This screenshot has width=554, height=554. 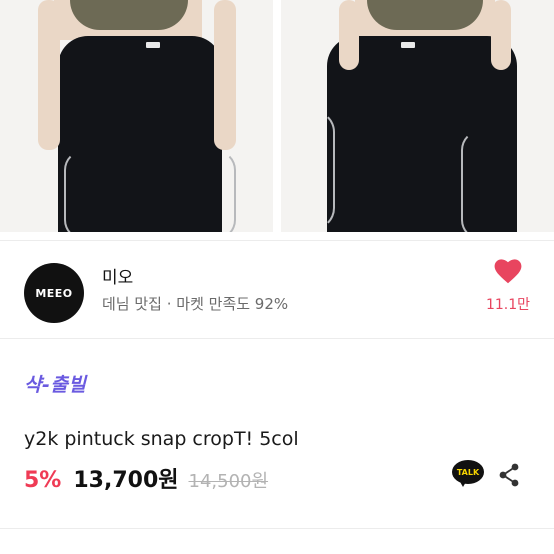 What do you see at coordinates (195, 304) in the screenshot?
I see `seller-meta: 데님 맛집 · 마켓 만족도 92%` at bounding box center [195, 304].